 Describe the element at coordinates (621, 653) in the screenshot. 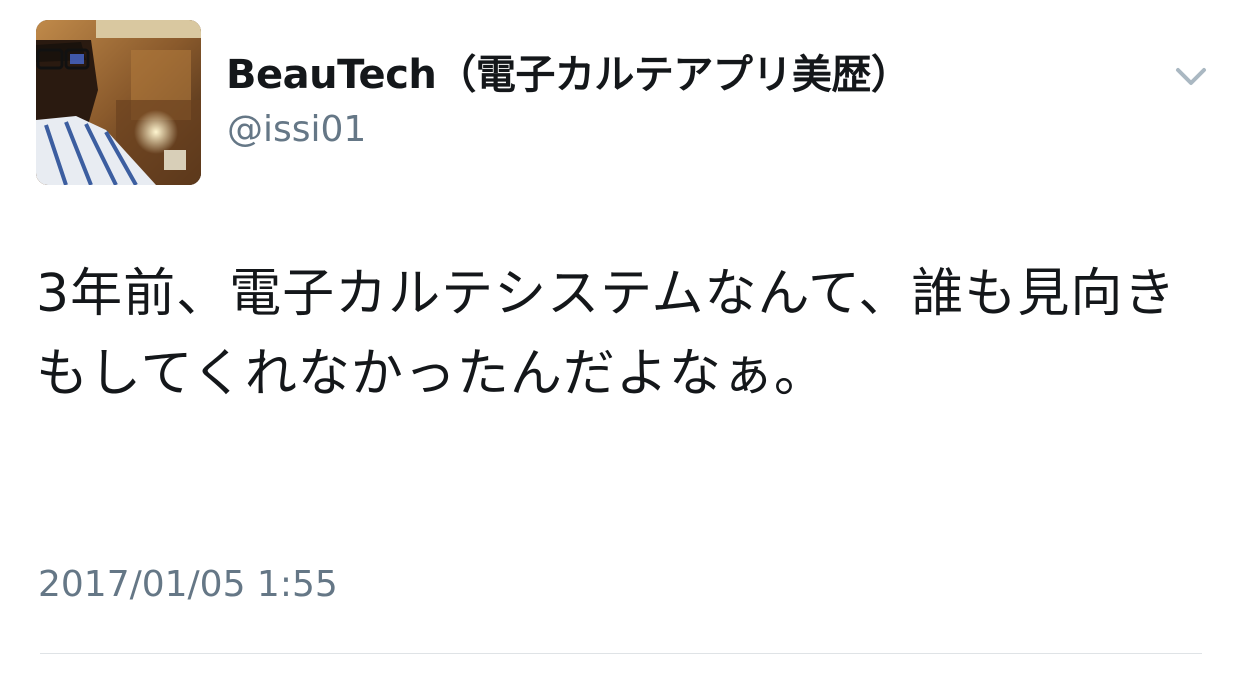

I see `divider` at that location.